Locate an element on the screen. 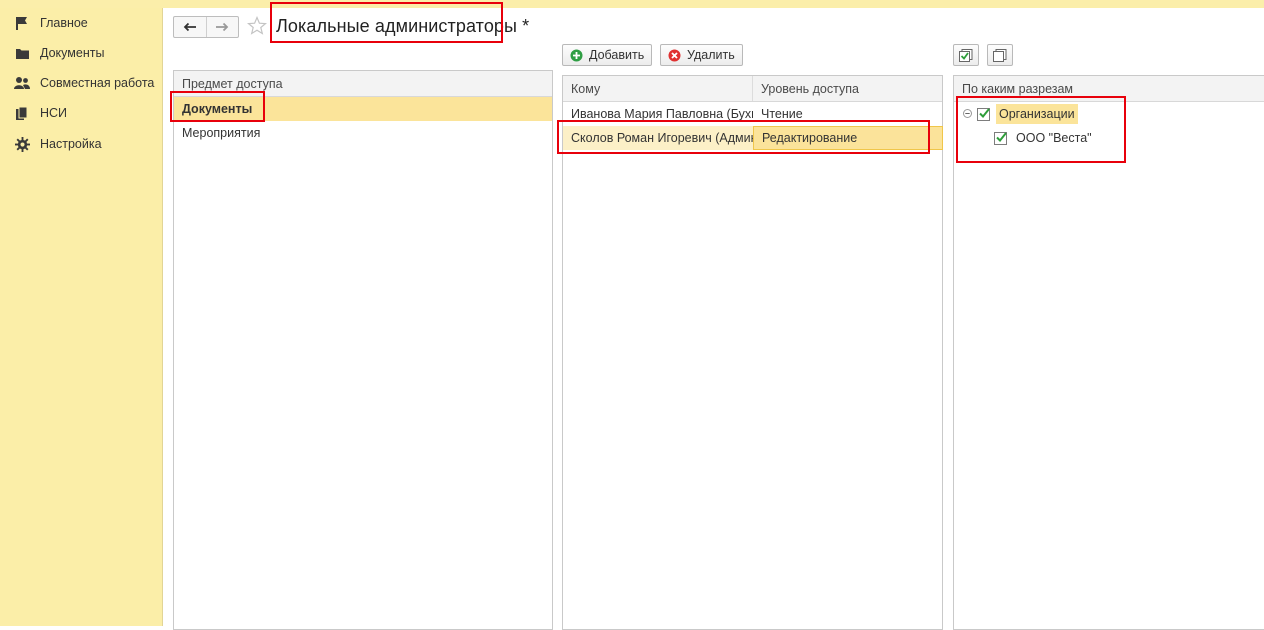 This screenshot has height=630, width=1264. sidebar-item-collaboration: Совместная работа is located at coordinates (81, 83).